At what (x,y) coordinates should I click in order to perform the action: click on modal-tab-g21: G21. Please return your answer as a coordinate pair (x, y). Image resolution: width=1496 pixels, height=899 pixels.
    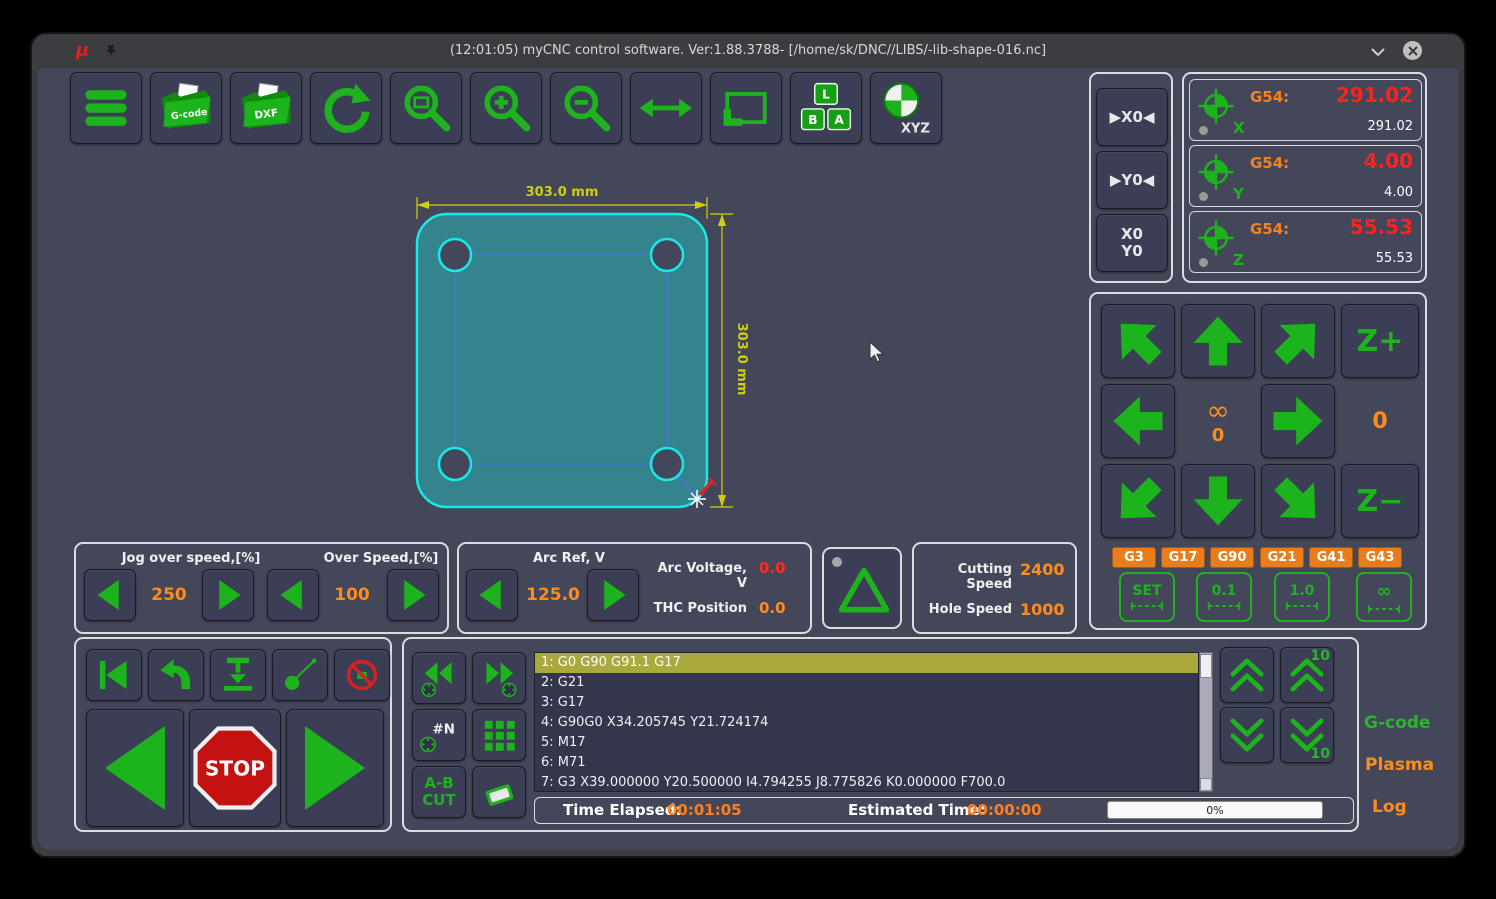
    Looking at the image, I should click on (1282, 557).